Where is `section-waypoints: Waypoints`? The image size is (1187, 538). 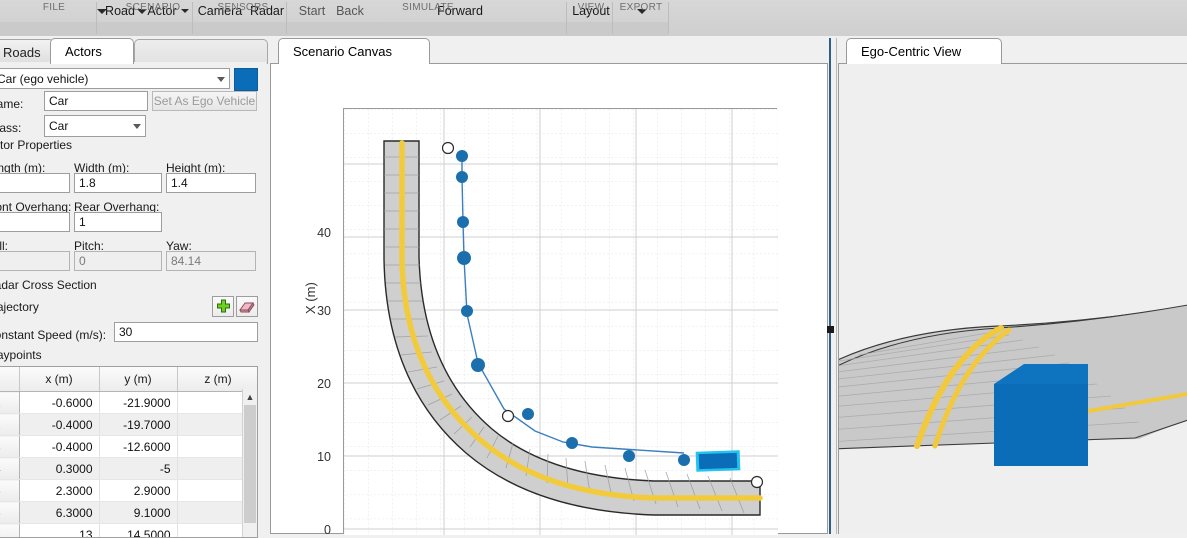
section-waypoints: Waypoints is located at coordinates (21, 355).